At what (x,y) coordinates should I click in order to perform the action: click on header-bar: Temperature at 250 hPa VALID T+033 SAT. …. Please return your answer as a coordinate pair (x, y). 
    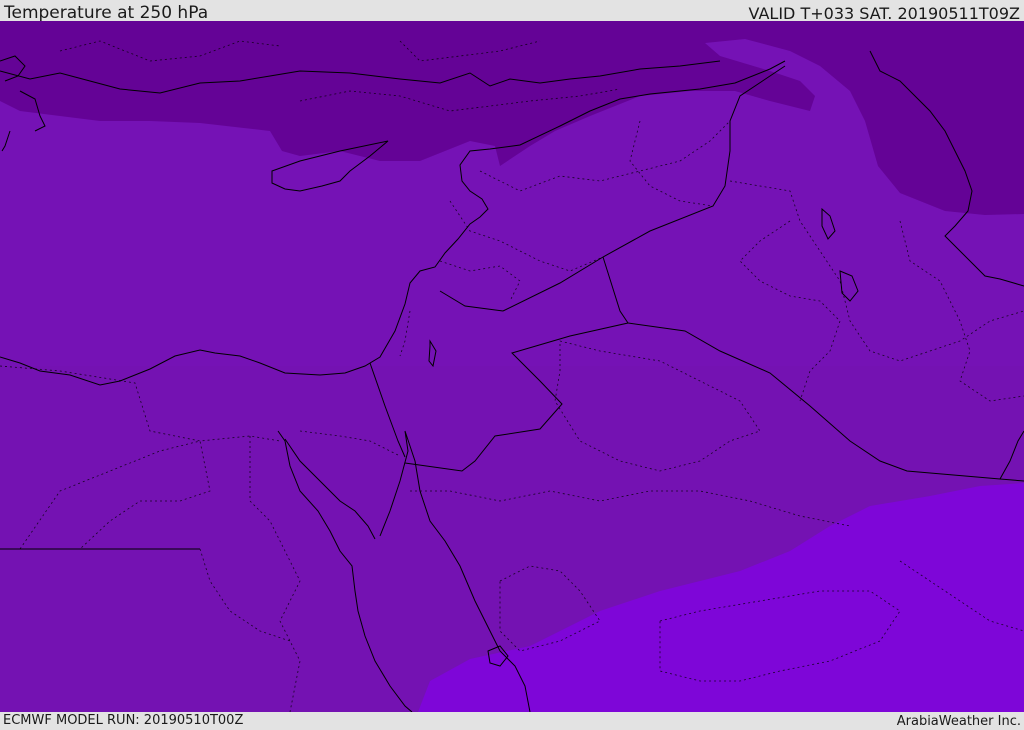
    Looking at the image, I should click on (512, 11).